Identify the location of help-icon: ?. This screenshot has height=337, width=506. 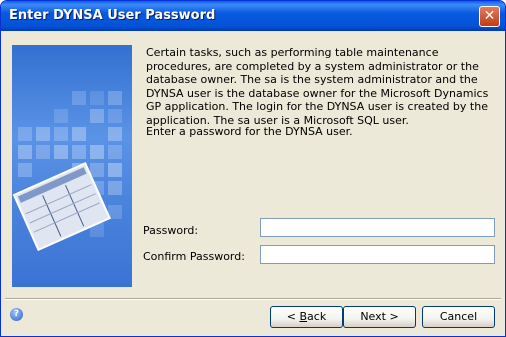
(16, 314).